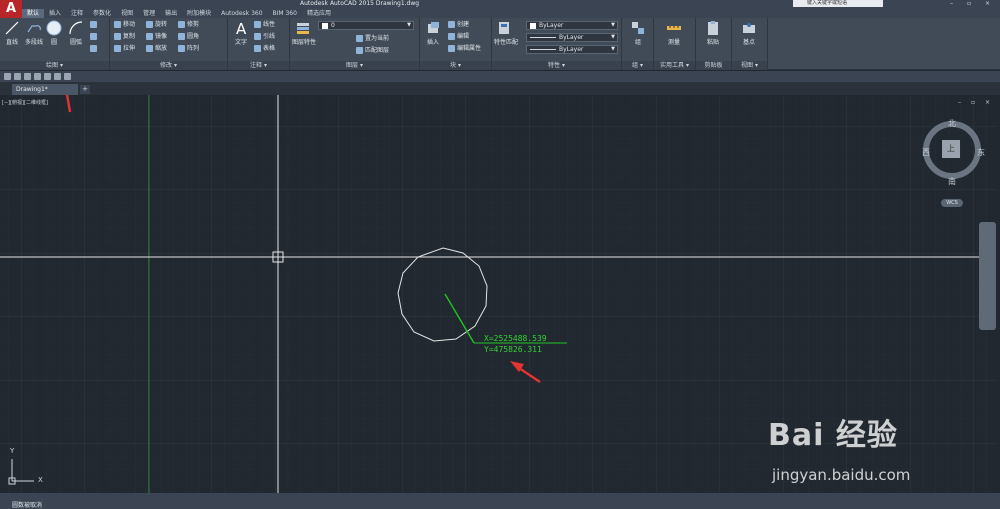 The image size is (1000, 509). I want to click on linetype-dropdown: ByLayer ▼, so click(572, 37).